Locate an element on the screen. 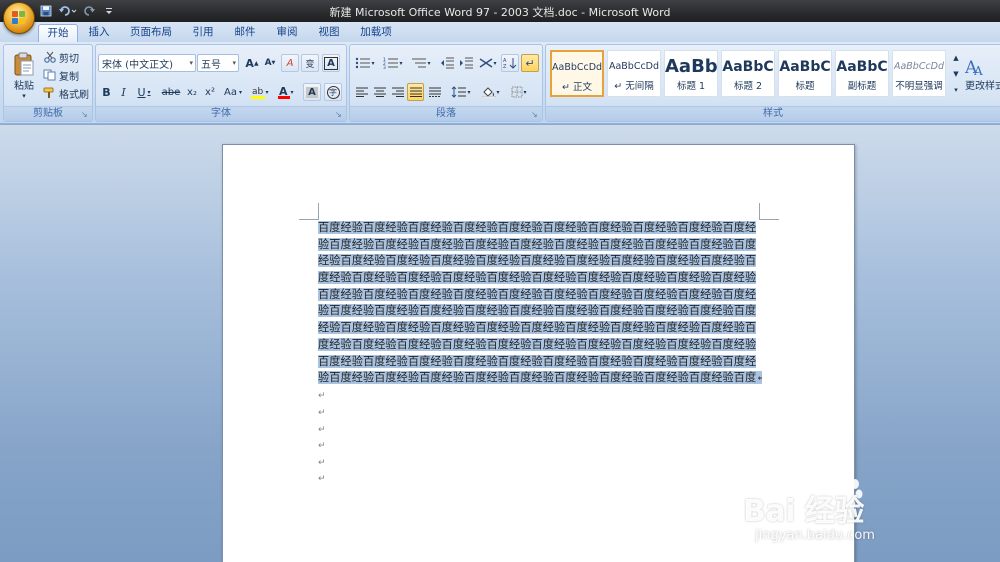  tab-home: 开始 is located at coordinates (58, 33).